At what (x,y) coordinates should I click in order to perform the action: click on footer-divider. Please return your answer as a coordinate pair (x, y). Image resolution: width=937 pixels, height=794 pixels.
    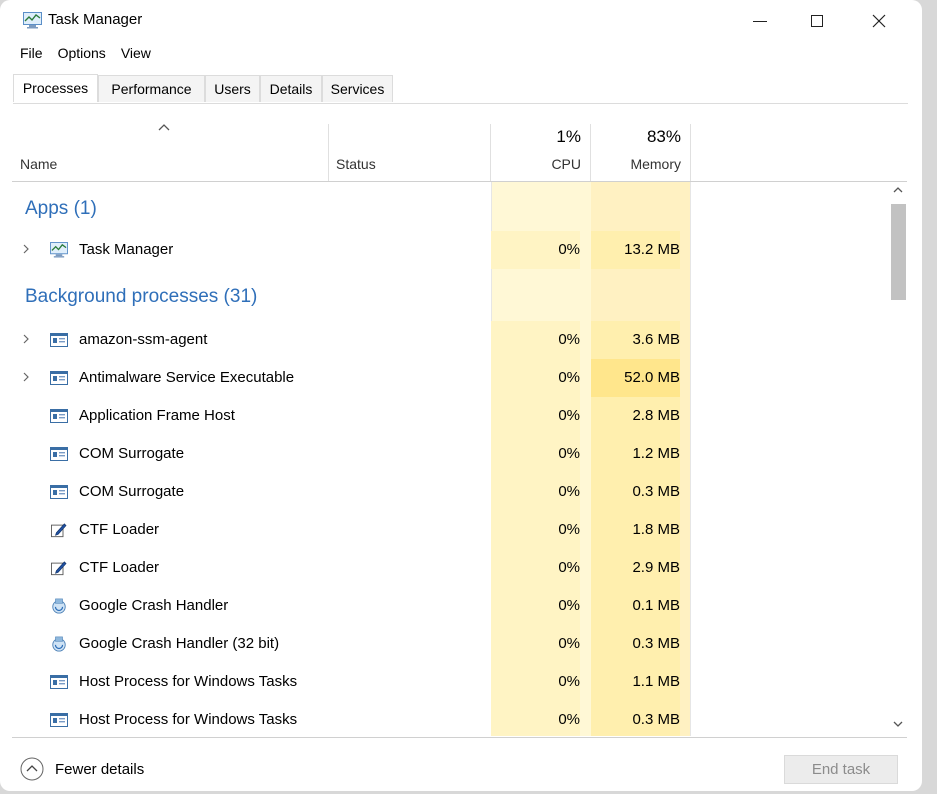
    Looking at the image, I should click on (459, 737).